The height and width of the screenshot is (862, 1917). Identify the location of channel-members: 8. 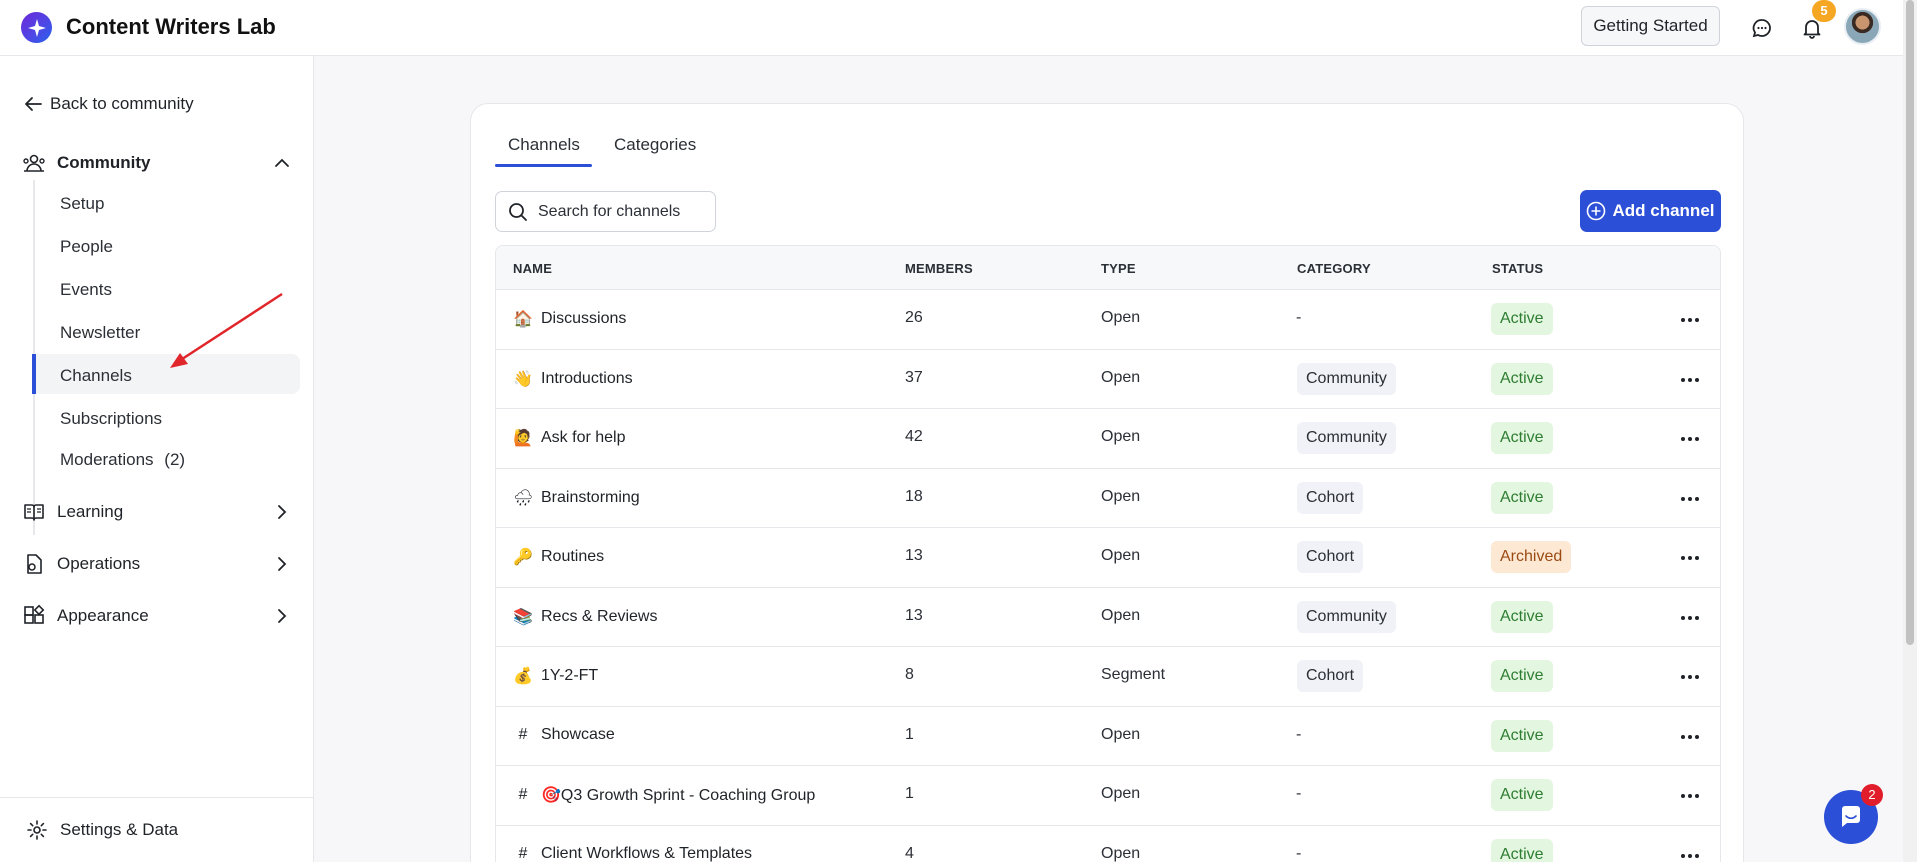
(909, 674).